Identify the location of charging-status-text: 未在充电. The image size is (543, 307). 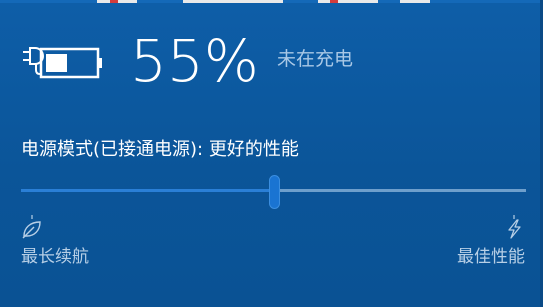
(315, 59).